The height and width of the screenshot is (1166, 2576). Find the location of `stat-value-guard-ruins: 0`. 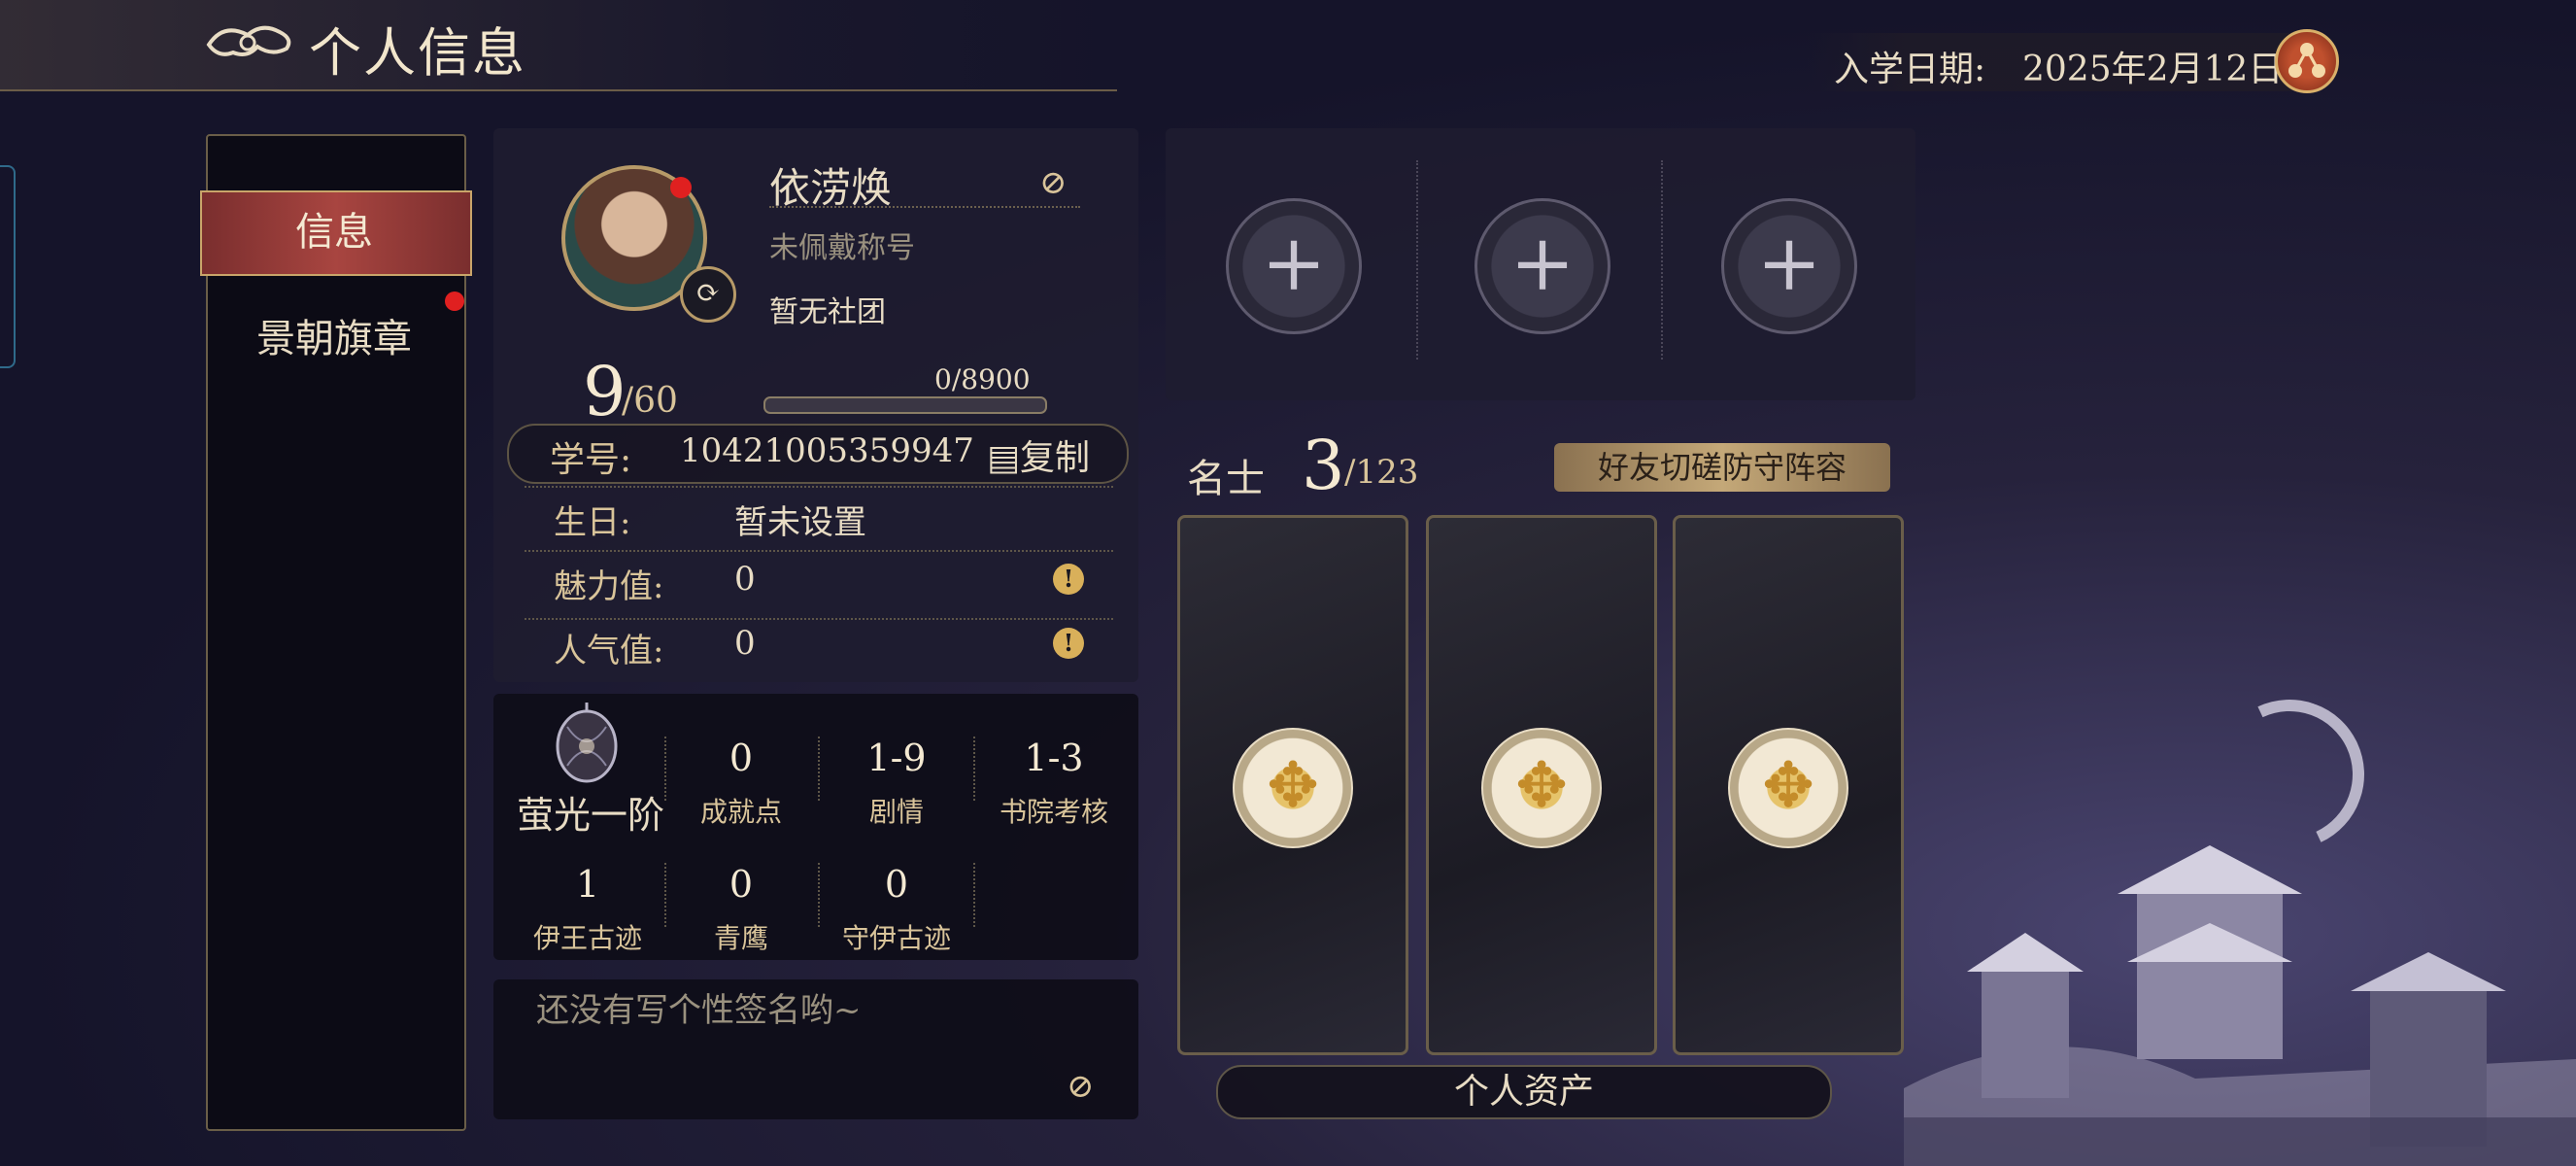

stat-value-guard-ruins: 0 is located at coordinates (896, 884).